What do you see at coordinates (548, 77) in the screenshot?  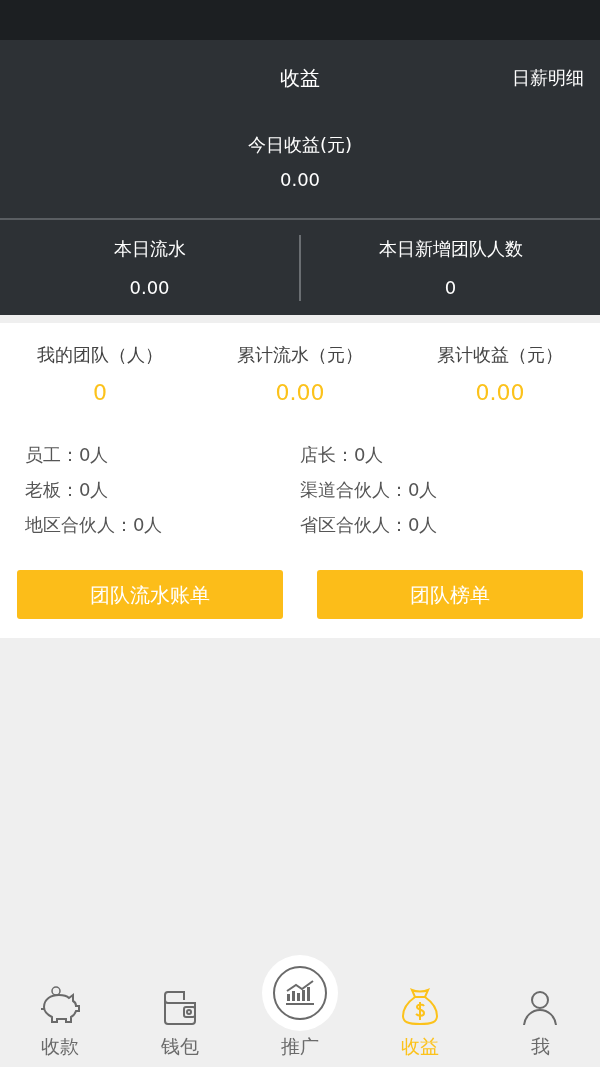 I see `daily-salary-link: 日薪明细` at bounding box center [548, 77].